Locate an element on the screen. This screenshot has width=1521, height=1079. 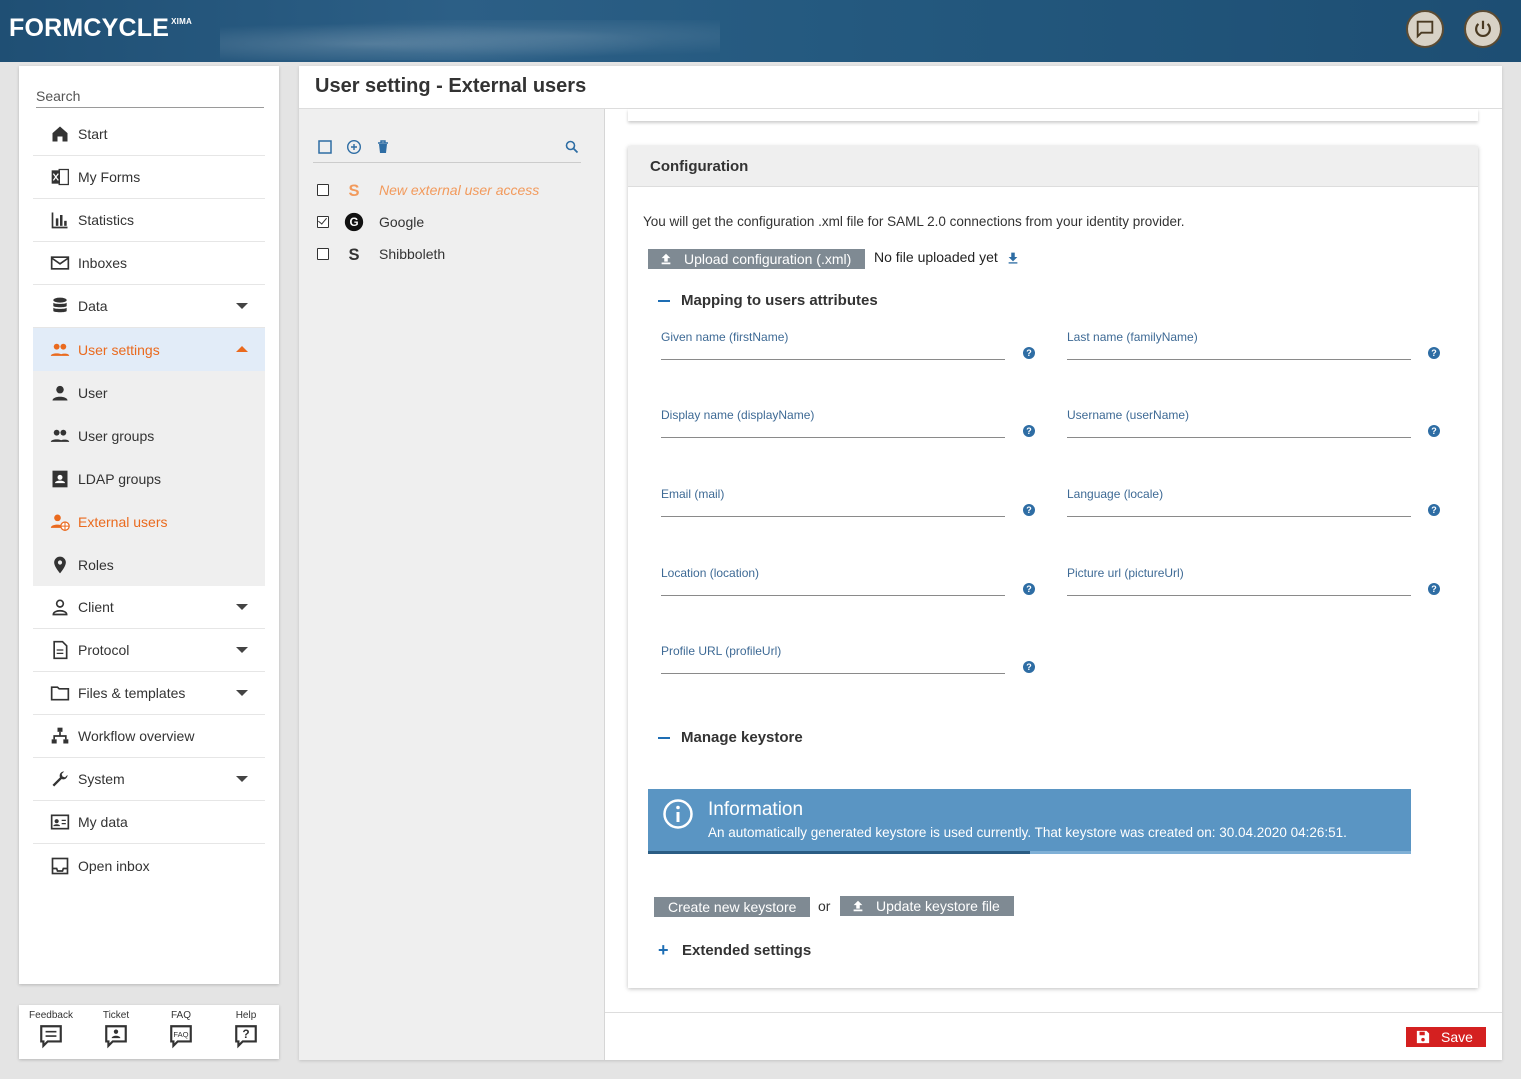
sidebar-item-protocol: Protocol is located at coordinates (149, 650).